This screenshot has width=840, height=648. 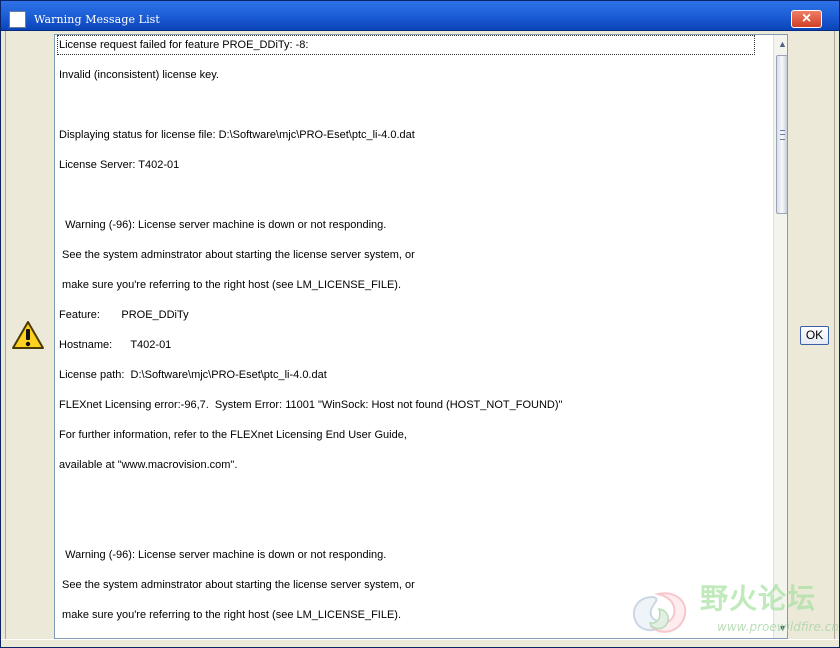 I want to click on scrollbar-thumb, so click(x=781, y=134).